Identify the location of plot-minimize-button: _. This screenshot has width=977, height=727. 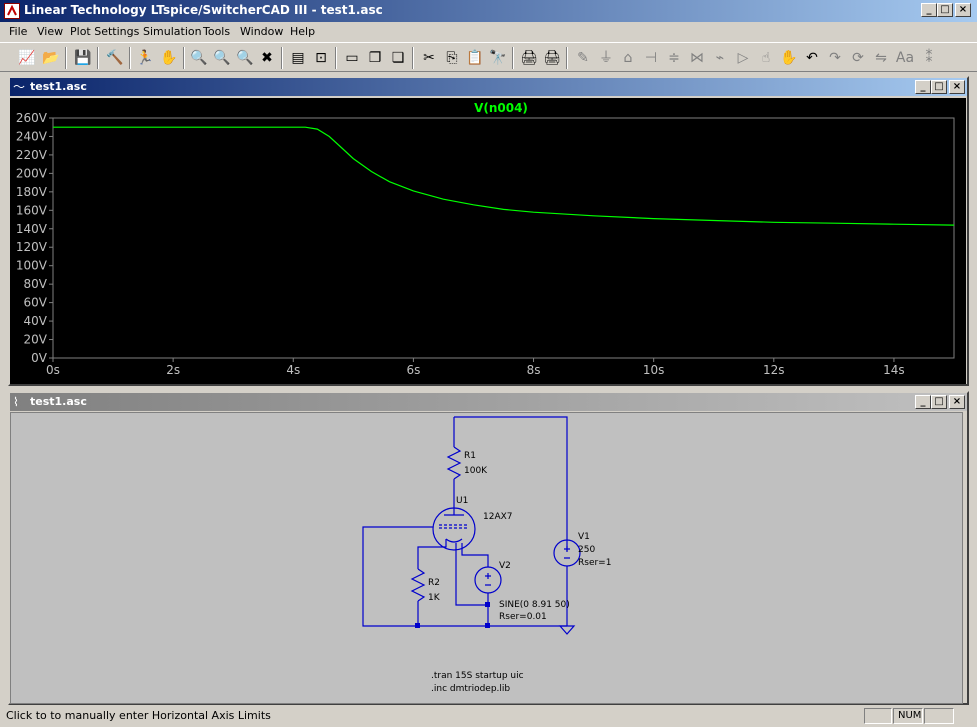
(923, 87).